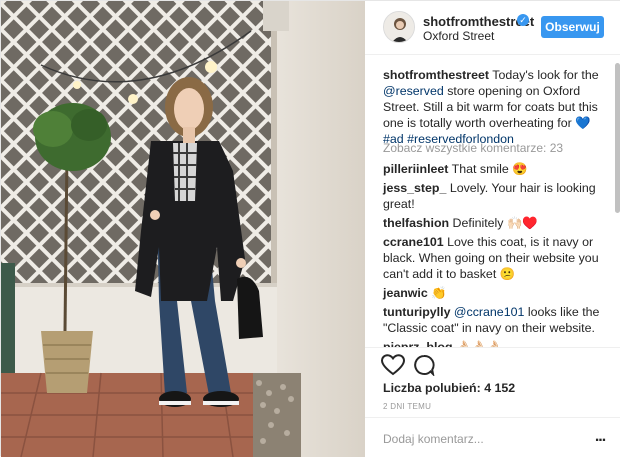 This screenshot has width=620, height=457. I want to click on comment-text: That smile 😍, so click(488, 169).